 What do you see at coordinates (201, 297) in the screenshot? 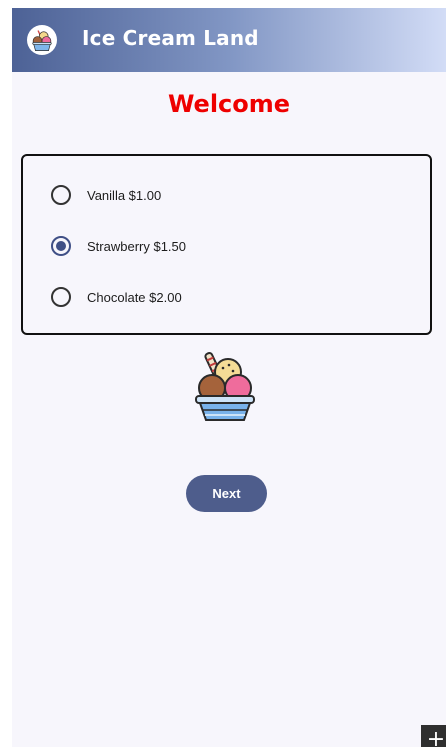
I see `flavor-option-chocolate: Chocolate $2.00` at bounding box center [201, 297].